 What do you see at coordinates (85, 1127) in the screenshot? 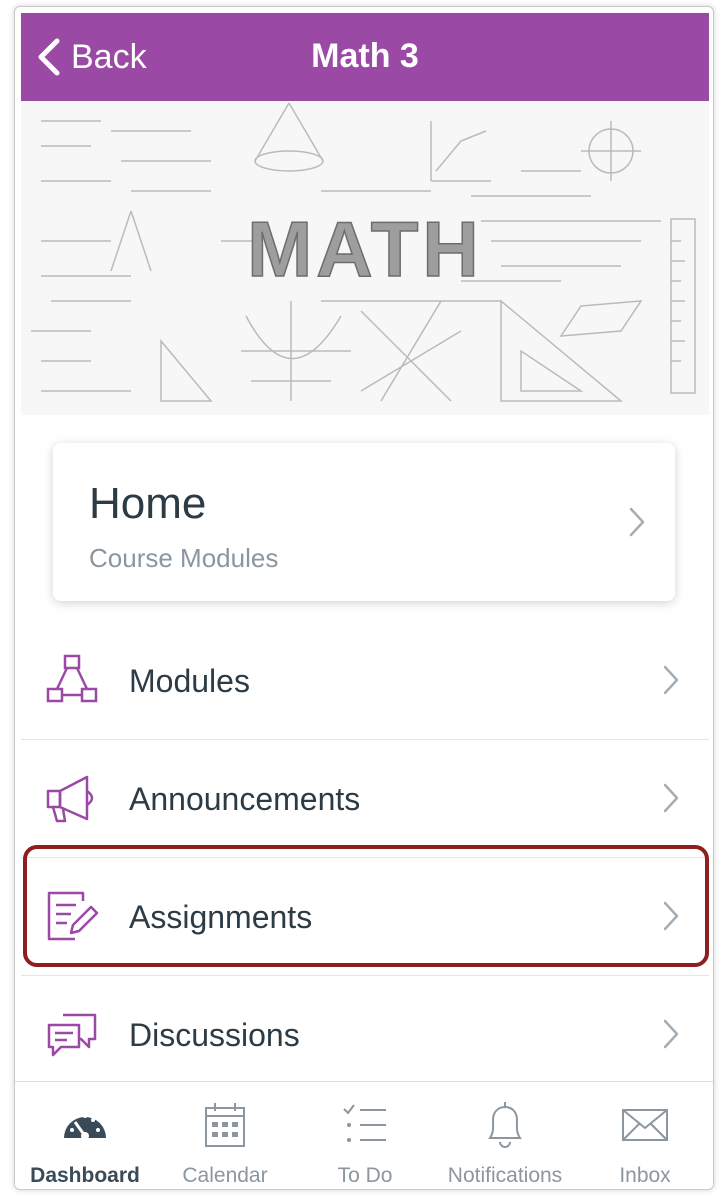
I see `dashboard-icon` at bounding box center [85, 1127].